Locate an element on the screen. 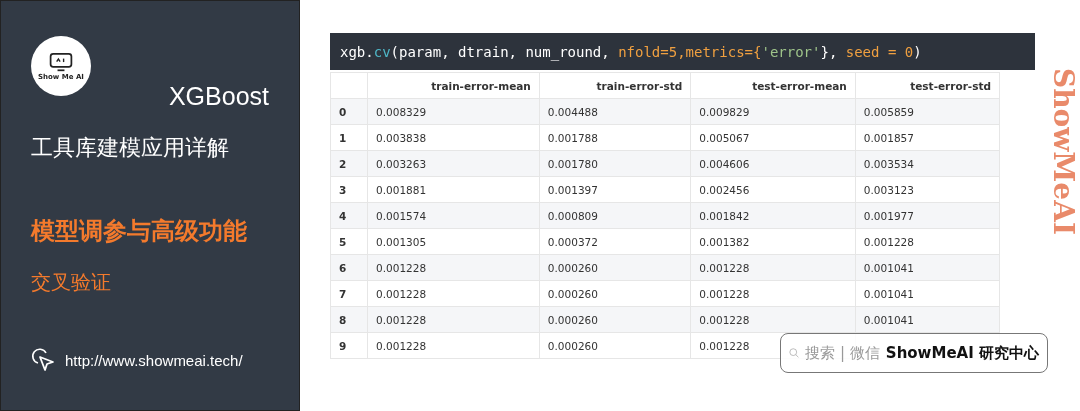  table-cell: 0.001788 is located at coordinates (615, 137).